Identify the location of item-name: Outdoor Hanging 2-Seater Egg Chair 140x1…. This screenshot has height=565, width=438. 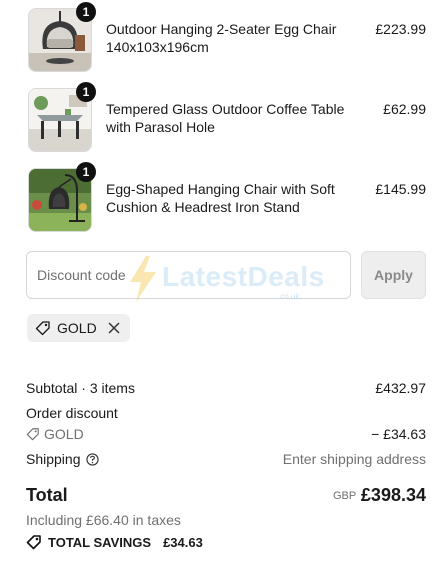
(221, 38).